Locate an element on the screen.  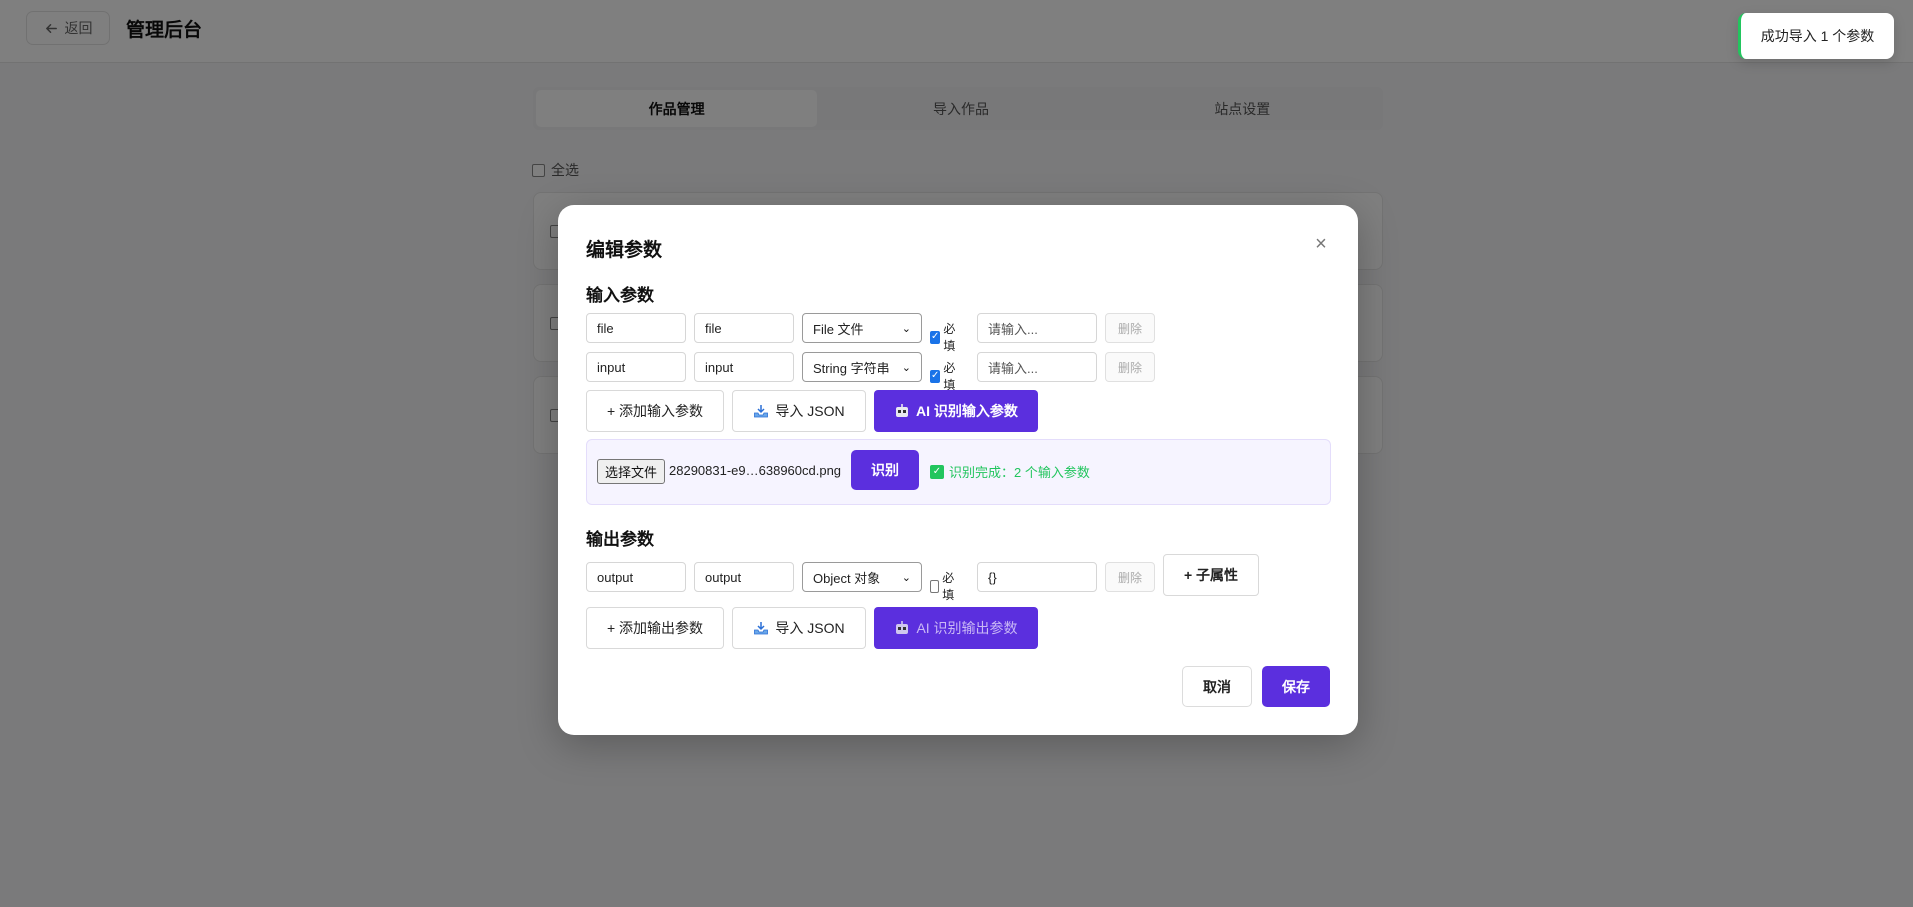
success-toast: 成功导入 1 个参数 is located at coordinates (1816, 36).